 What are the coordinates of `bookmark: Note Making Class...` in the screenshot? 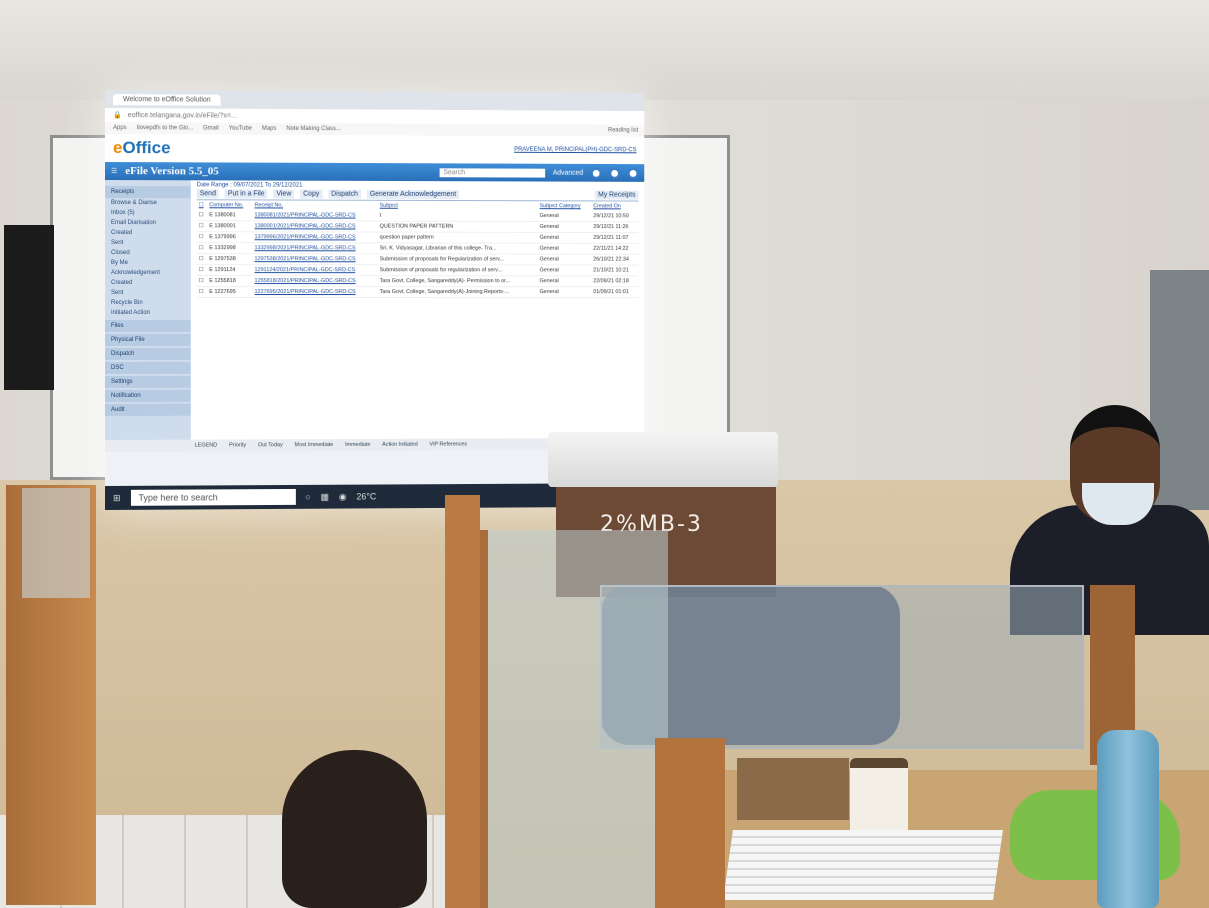 It's located at (313, 129).